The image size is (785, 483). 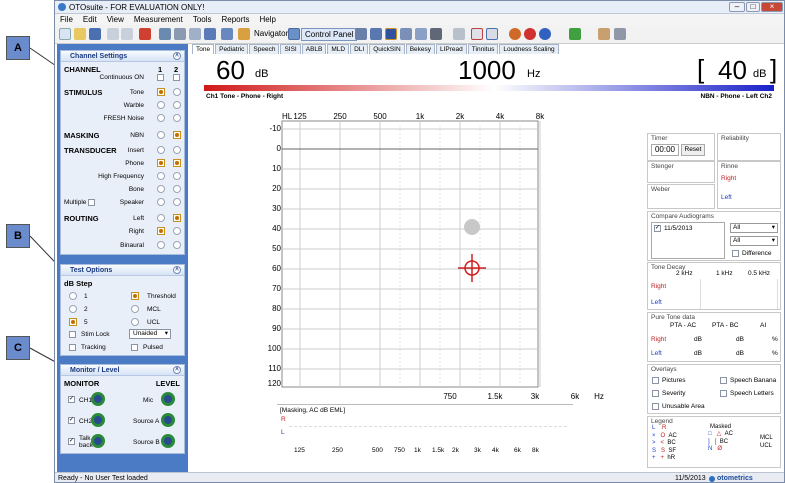 What do you see at coordinates (115, 19) in the screenshot?
I see `menu-view: View` at bounding box center [115, 19].